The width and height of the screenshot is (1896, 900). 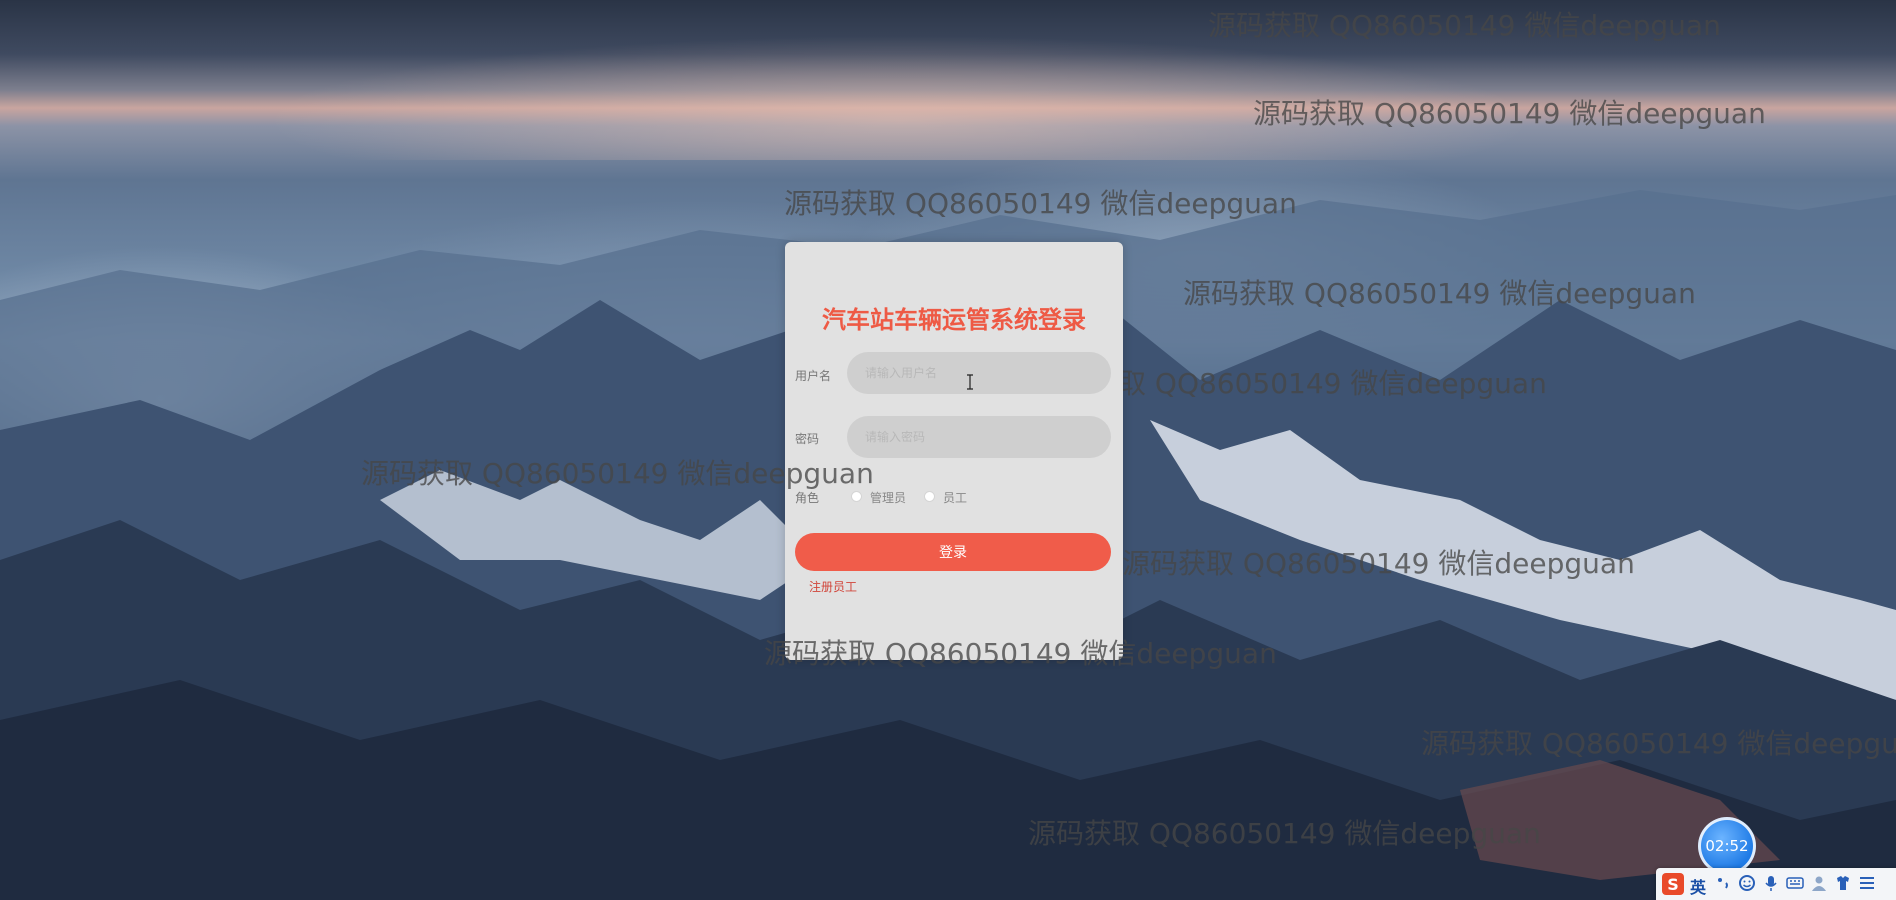 I want to click on role-staff-label: 员工, so click(x=955, y=497).